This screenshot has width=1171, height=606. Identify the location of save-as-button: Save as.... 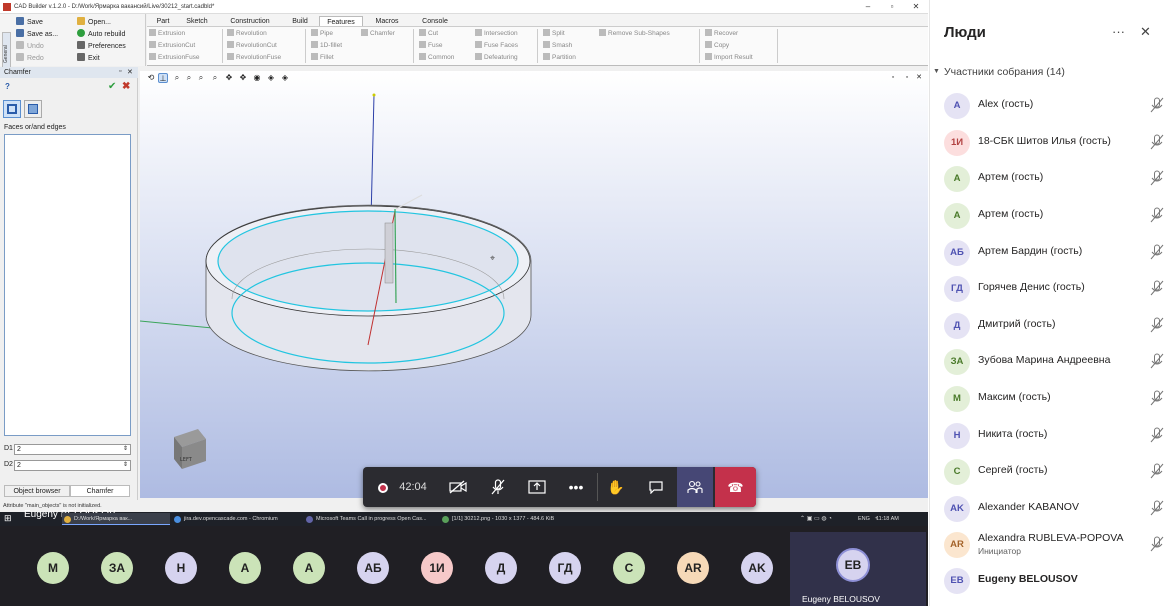
(37, 34).